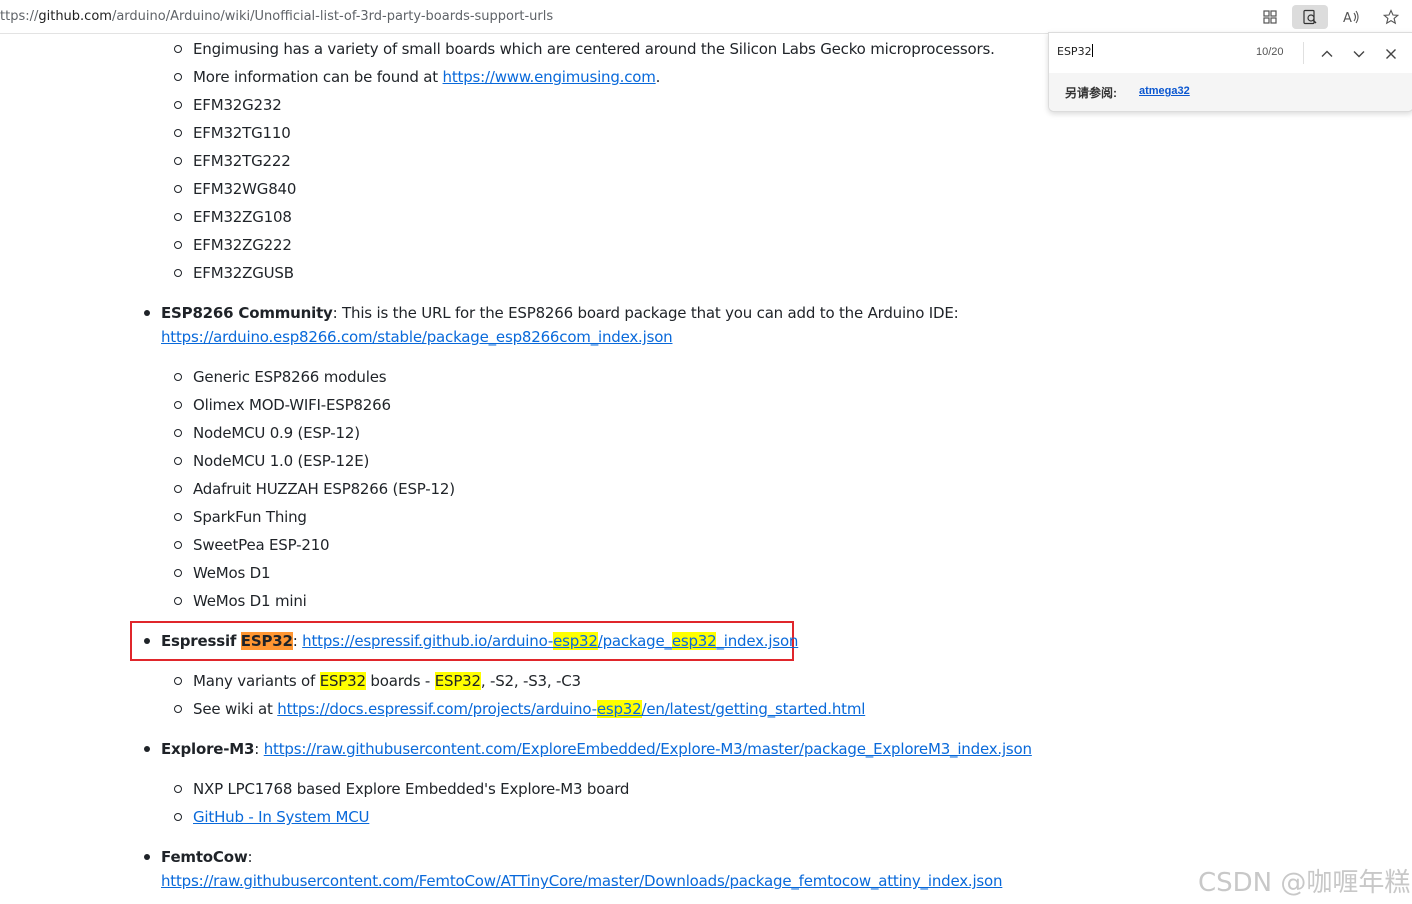 This screenshot has width=1412, height=904. What do you see at coordinates (428, 641) in the screenshot?
I see `url-part: https://espressif.github.io/arduino-` at bounding box center [428, 641].